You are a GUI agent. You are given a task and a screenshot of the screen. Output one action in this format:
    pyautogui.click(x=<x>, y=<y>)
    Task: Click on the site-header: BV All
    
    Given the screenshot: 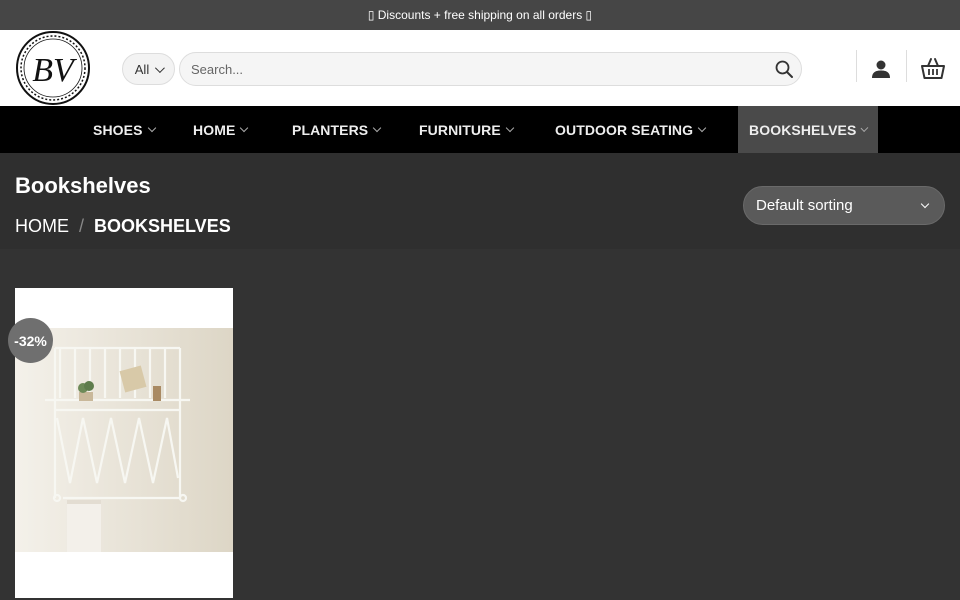 What is the action you would take?
    pyautogui.click(x=480, y=68)
    